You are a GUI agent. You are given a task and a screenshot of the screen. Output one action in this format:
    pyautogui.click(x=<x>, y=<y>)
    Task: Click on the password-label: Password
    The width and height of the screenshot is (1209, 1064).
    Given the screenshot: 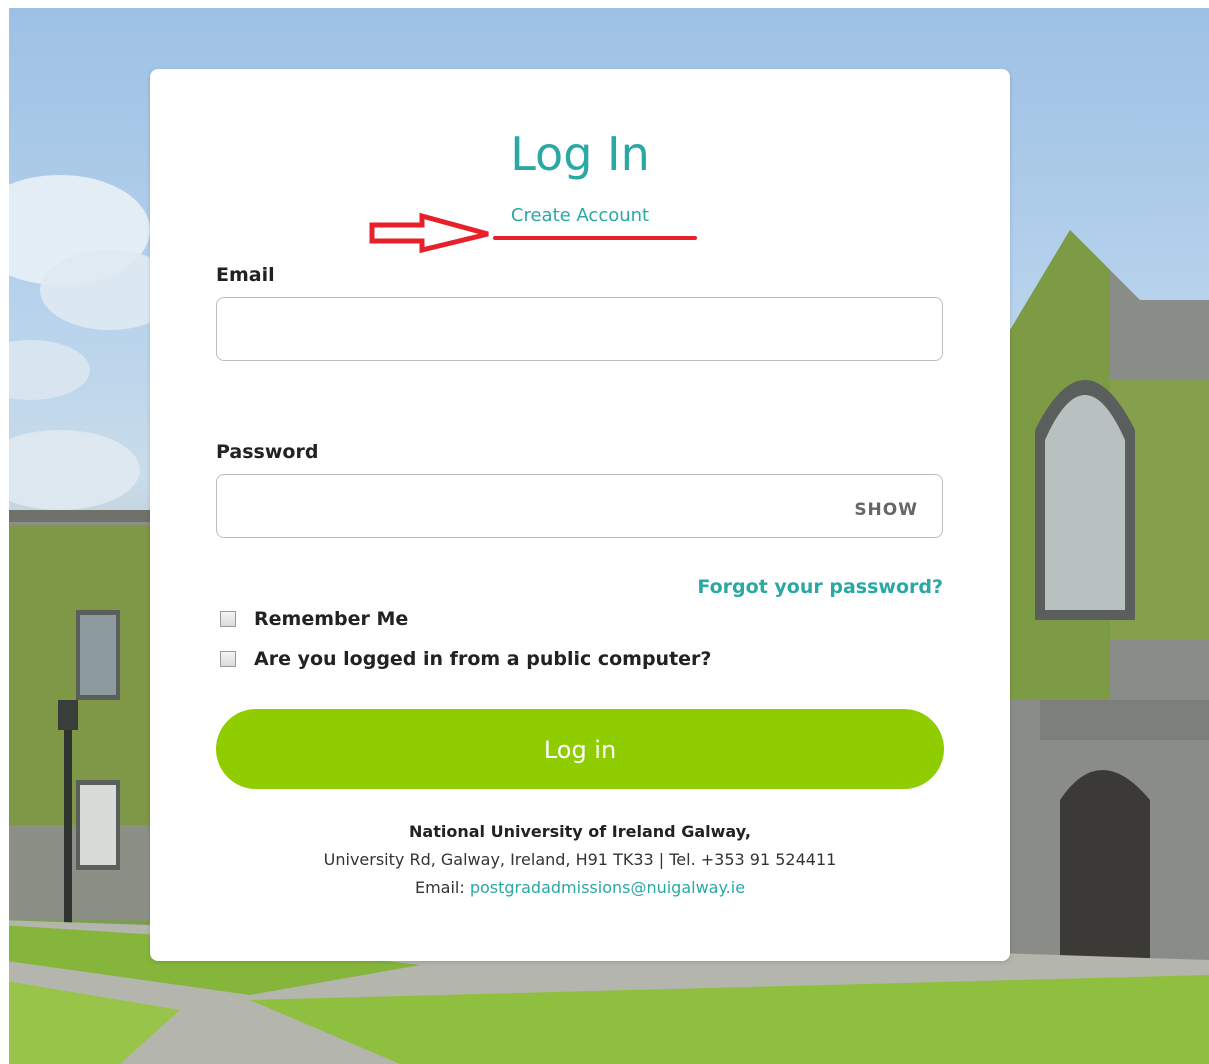 What is the action you would take?
    pyautogui.click(x=267, y=452)
    